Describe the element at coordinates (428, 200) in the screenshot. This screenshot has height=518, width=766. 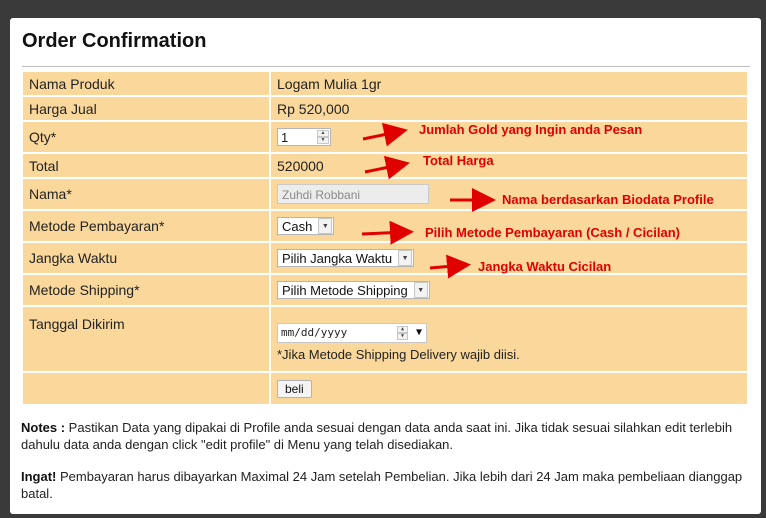
I see `annotation-arrows` at that location.